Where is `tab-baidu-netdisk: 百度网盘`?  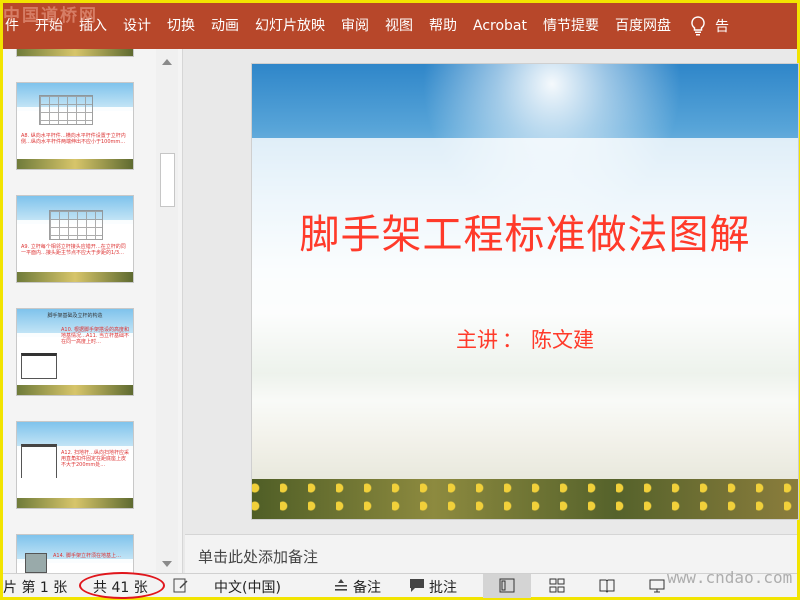 tab-baidu-netdisk: 百度网盘 is located at coordinates (643, 26).